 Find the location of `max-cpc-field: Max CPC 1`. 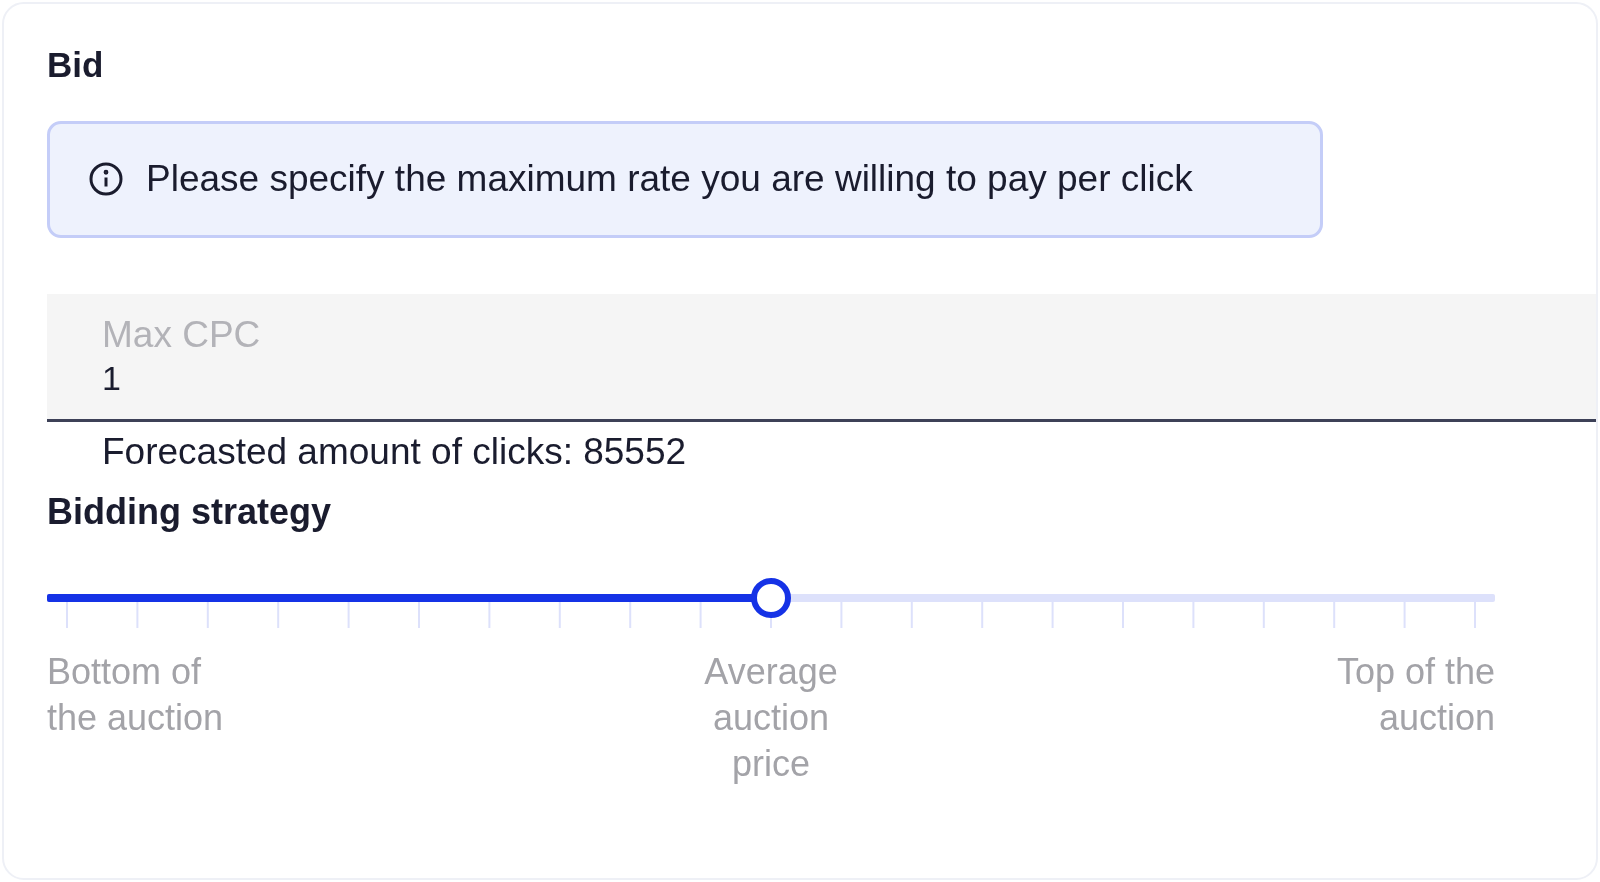

max-cpc-field: Max CPC 1 is located at coordinates (821, 357).